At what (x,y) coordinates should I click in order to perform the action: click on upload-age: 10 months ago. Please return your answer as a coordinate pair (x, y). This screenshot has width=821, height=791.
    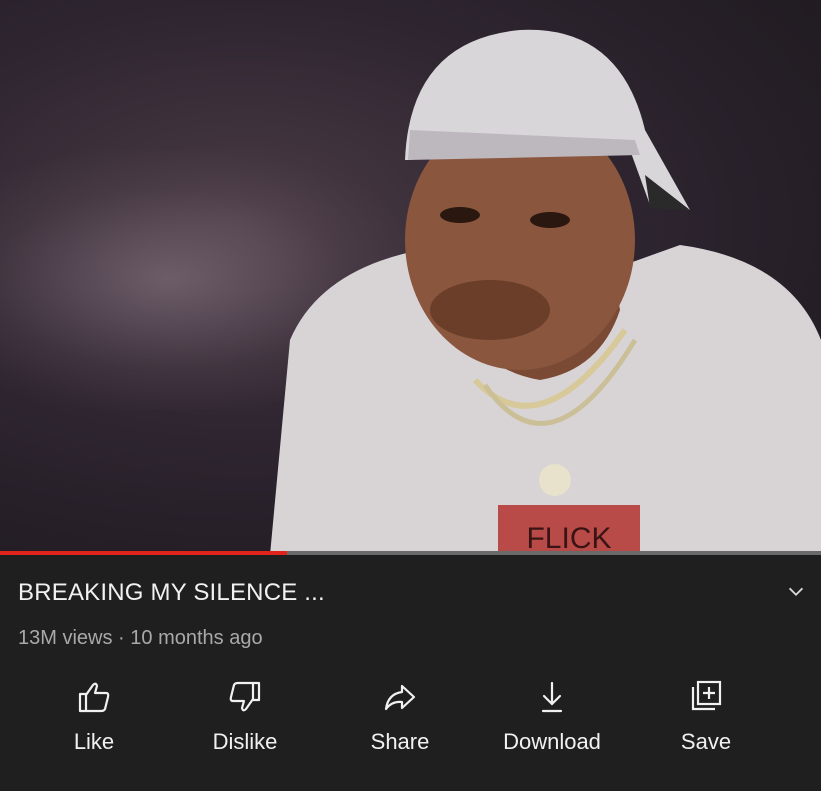
    Looking at the image, I should click on (196, 638).